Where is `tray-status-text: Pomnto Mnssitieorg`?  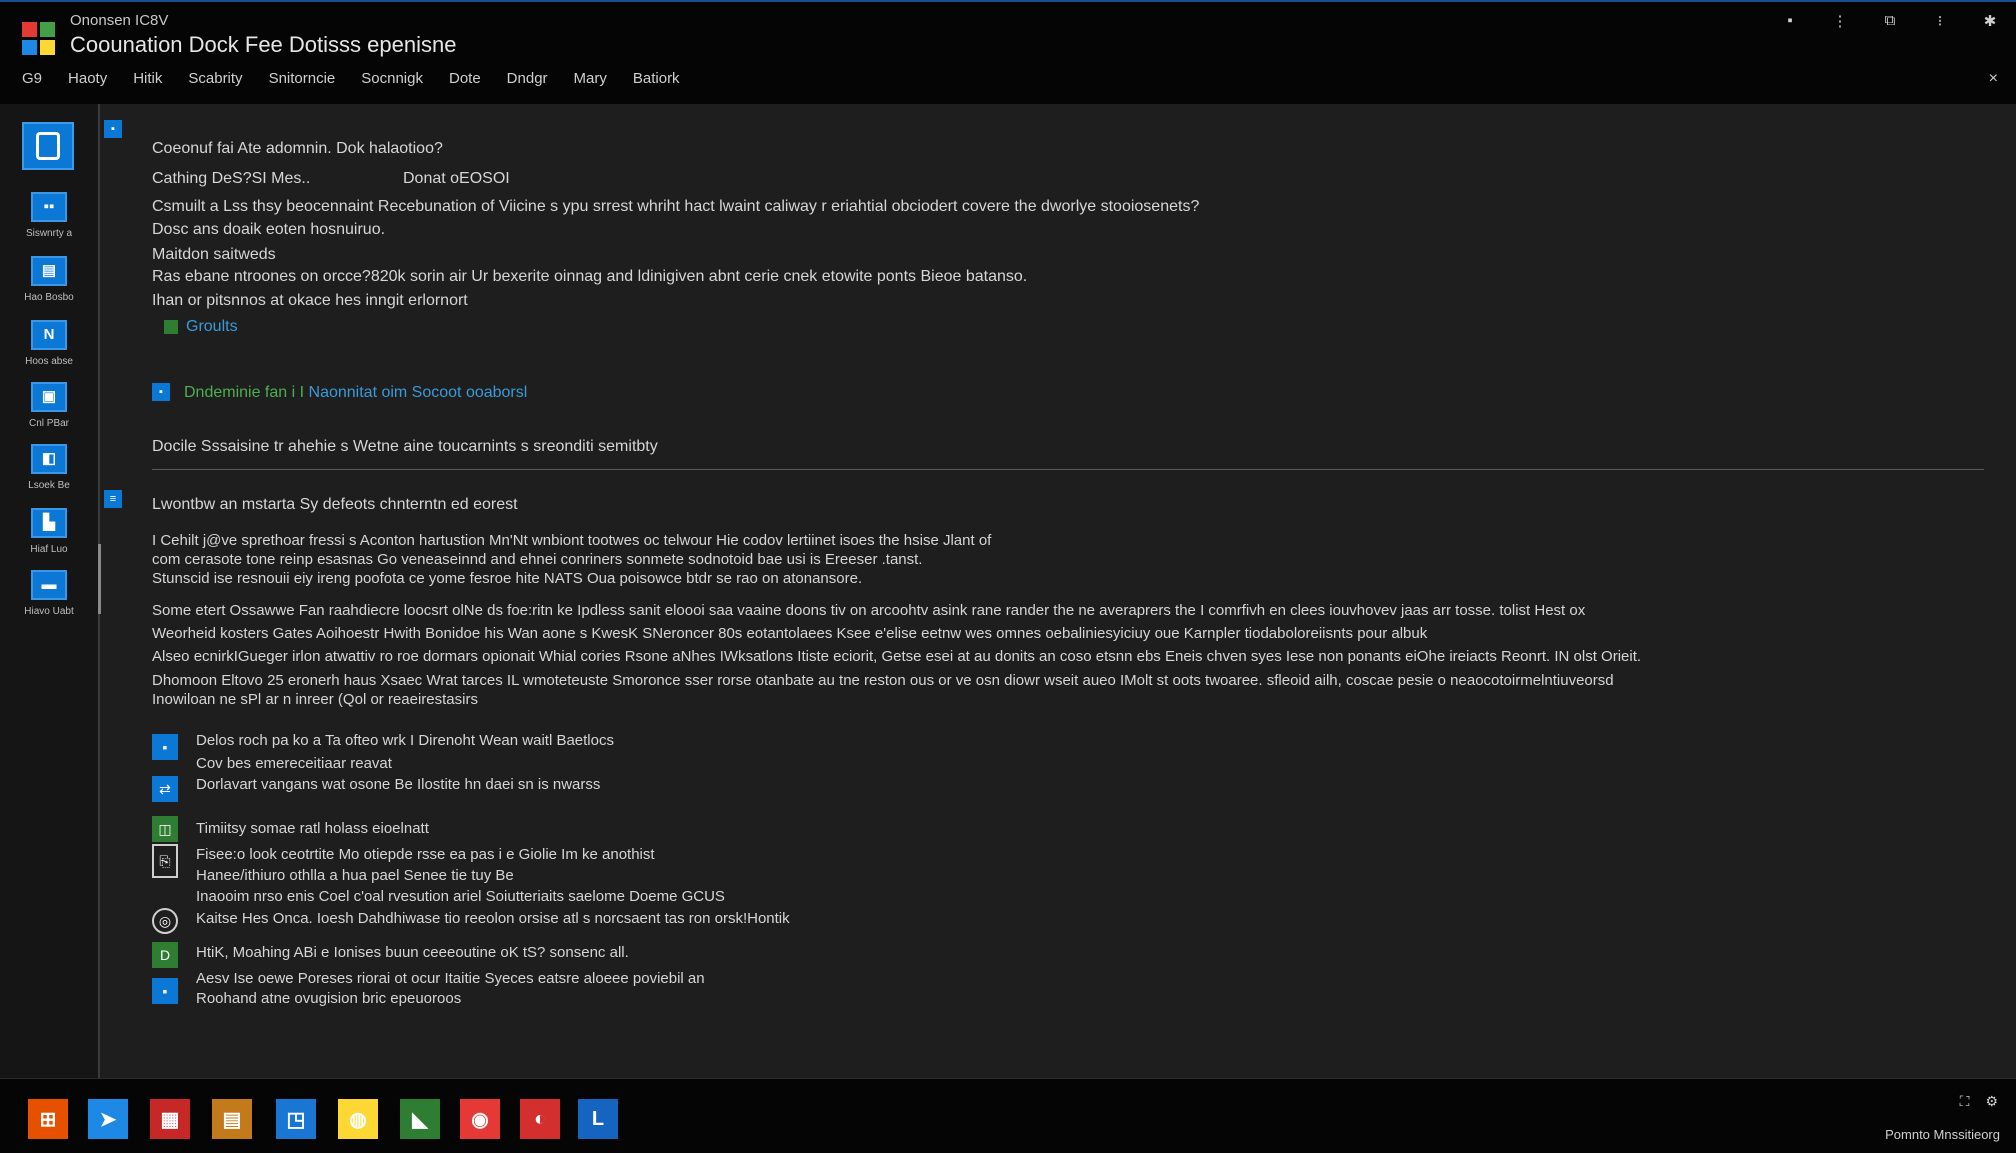 tray-status-text: Pomnto Mnssitieorg is located at coordinates (1942, 1134).